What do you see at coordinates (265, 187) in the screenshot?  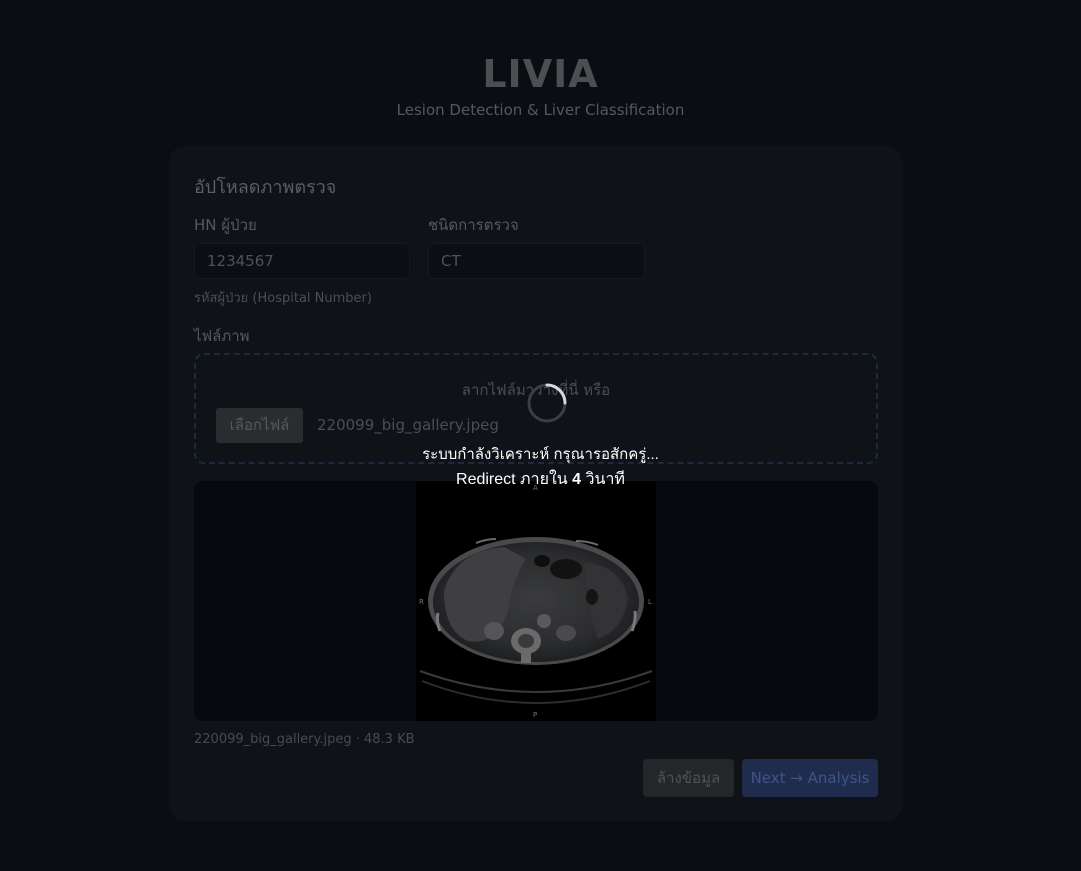 I see `card-title: อัปโหลดภาพตรวจ` at bounding box center [265, 187].